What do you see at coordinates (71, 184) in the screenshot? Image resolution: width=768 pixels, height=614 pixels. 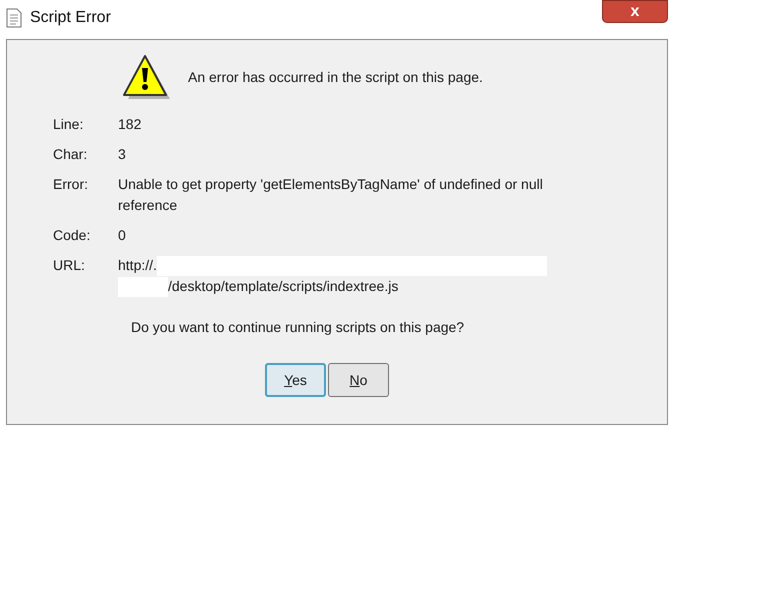 I see `detail-label: Error:` at bounding box center [71, 184].